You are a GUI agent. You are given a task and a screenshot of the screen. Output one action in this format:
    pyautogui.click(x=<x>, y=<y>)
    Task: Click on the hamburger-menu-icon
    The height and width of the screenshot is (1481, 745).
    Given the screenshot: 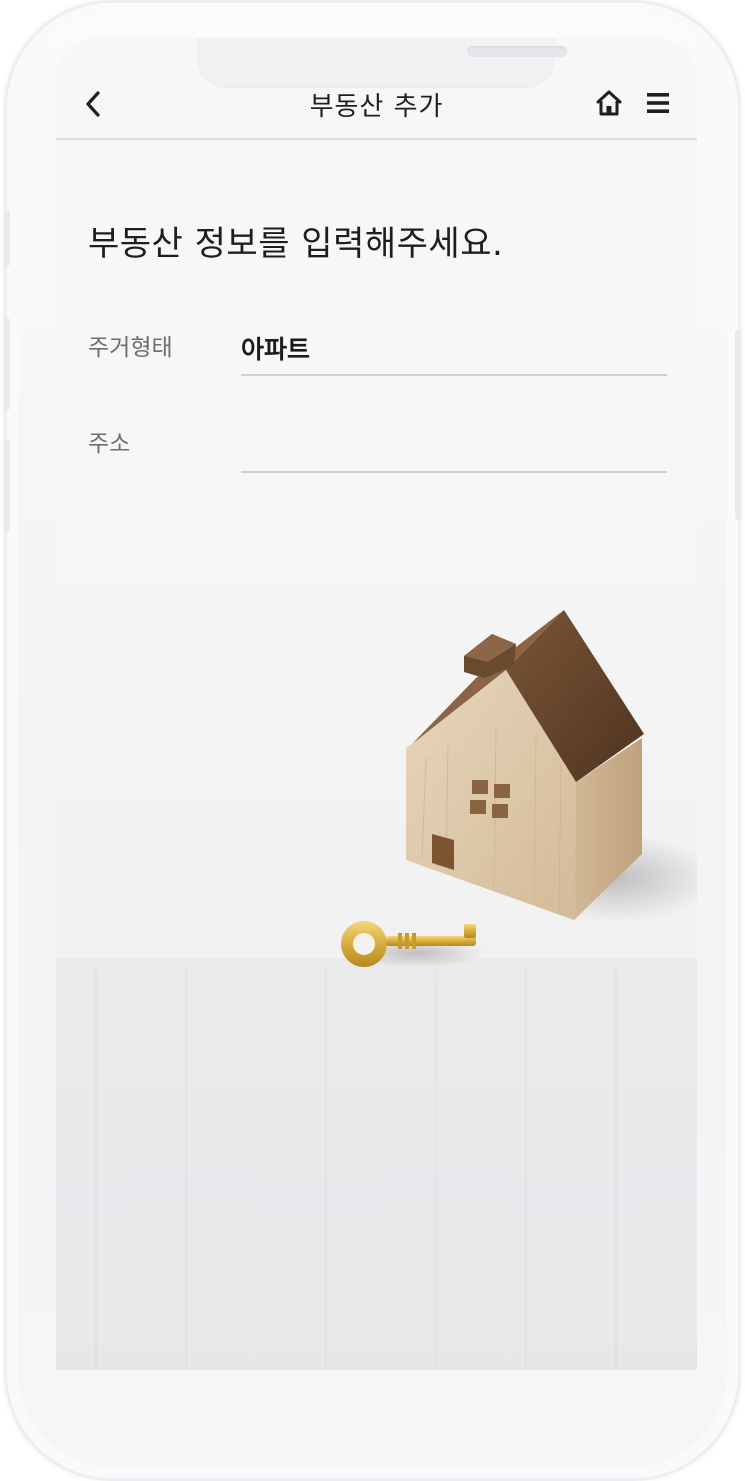 What is the action you would take?
    pyautogui.click(x=658, y=103)
    